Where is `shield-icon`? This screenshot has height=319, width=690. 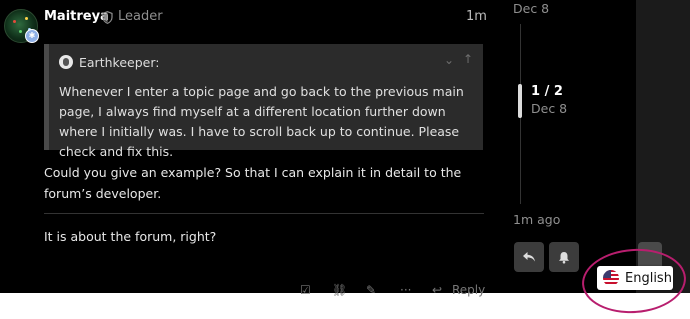
shield-icon is located at coordinates (107, 17).